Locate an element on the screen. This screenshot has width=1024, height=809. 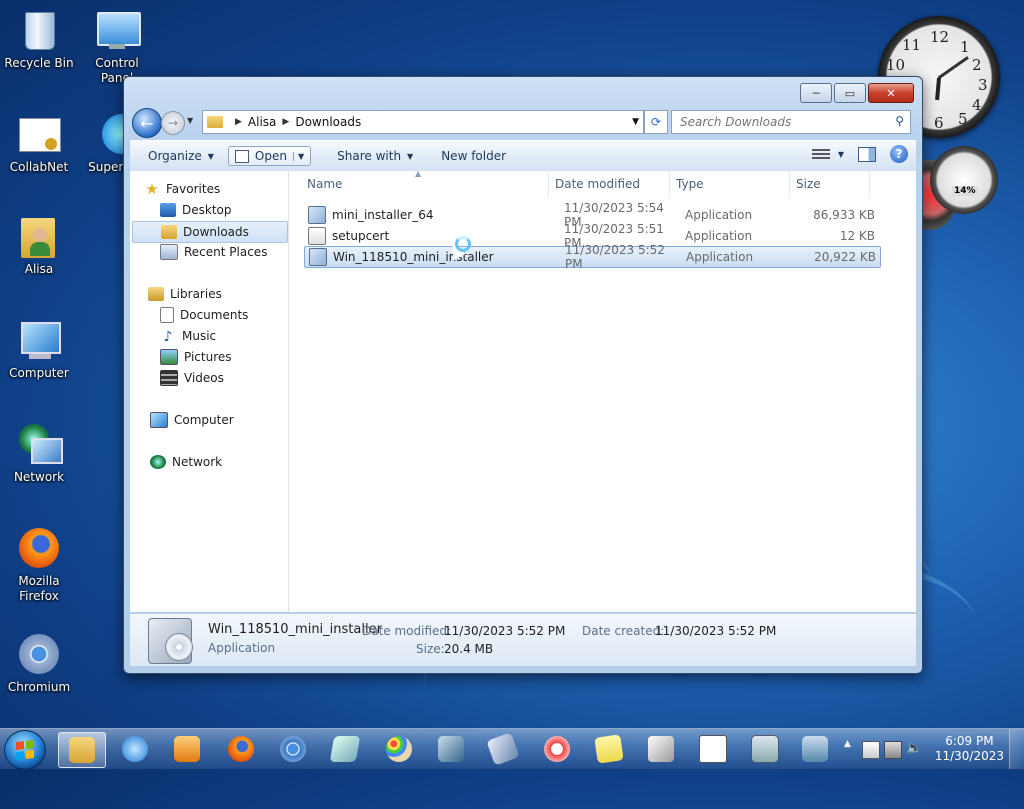
close-button: ✕ is located at coordinates (891, 93).